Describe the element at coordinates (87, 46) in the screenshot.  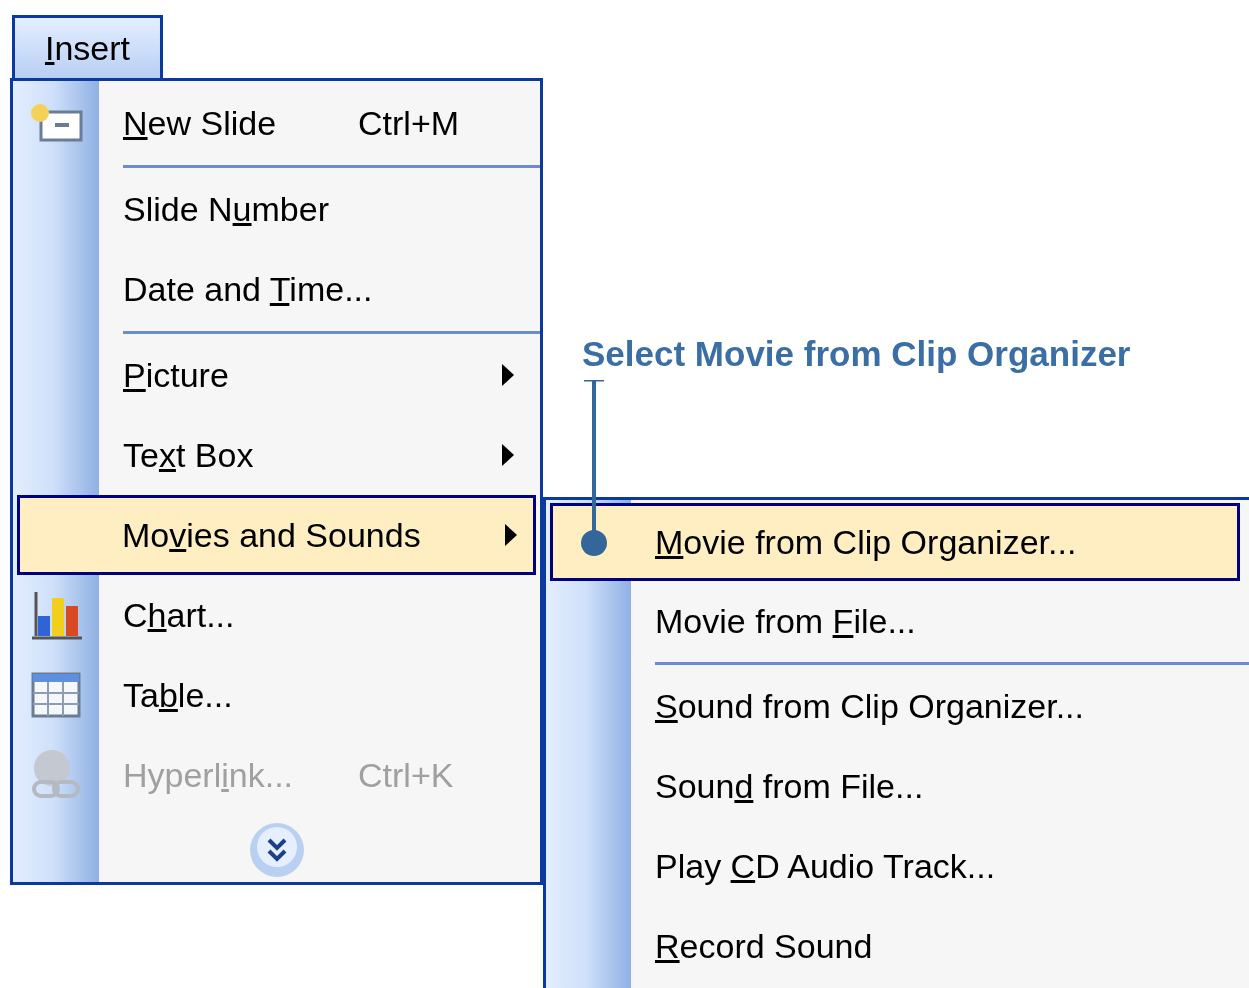
I see `insert-menu-tab: Insert` at that location.